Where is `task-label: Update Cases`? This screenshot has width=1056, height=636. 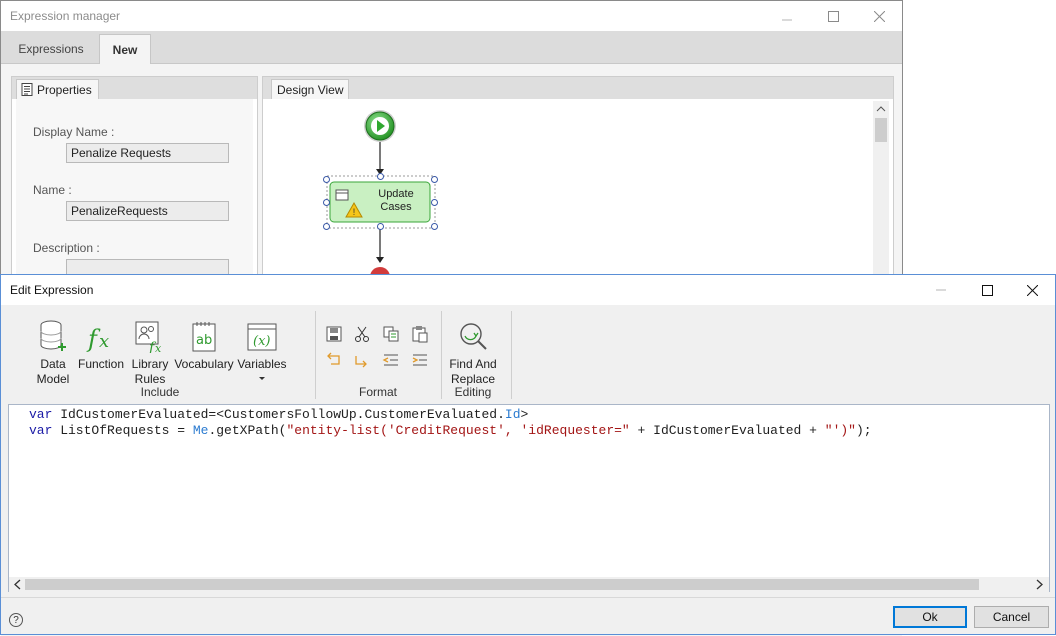 task-label: Update Cases is located at coordinates (396, 201).